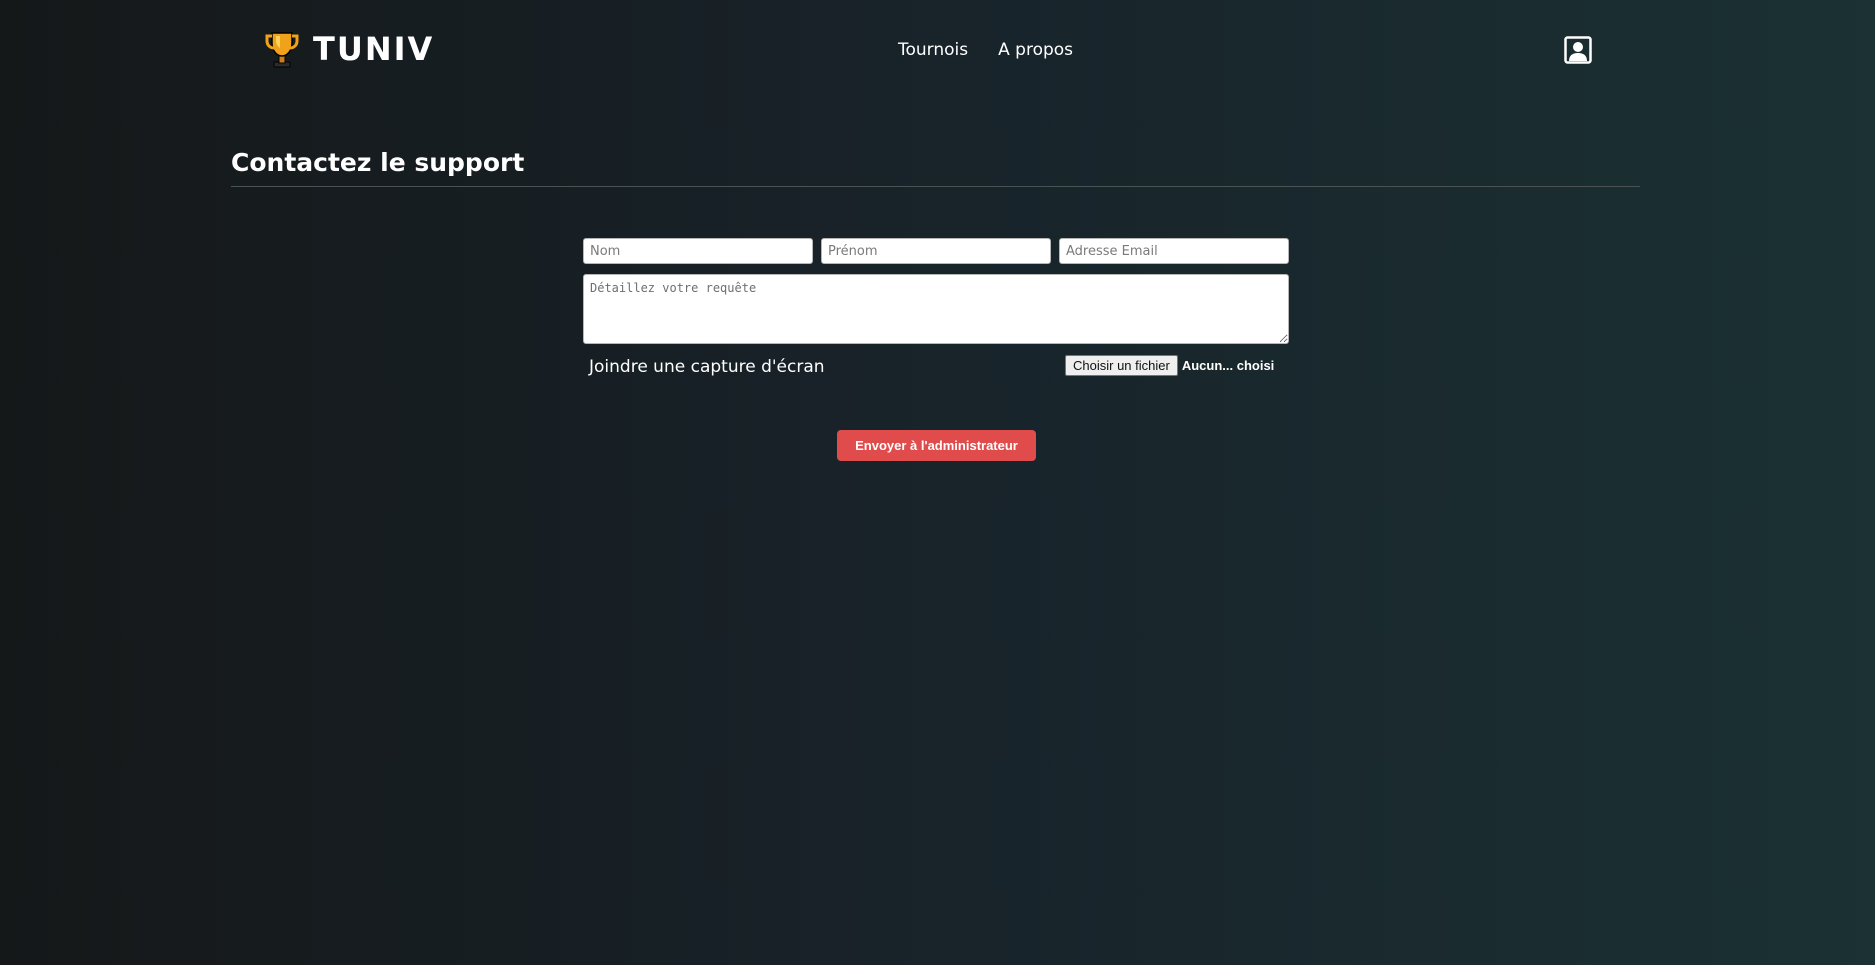  I want to click on trophy-icon, so click(282, 50).